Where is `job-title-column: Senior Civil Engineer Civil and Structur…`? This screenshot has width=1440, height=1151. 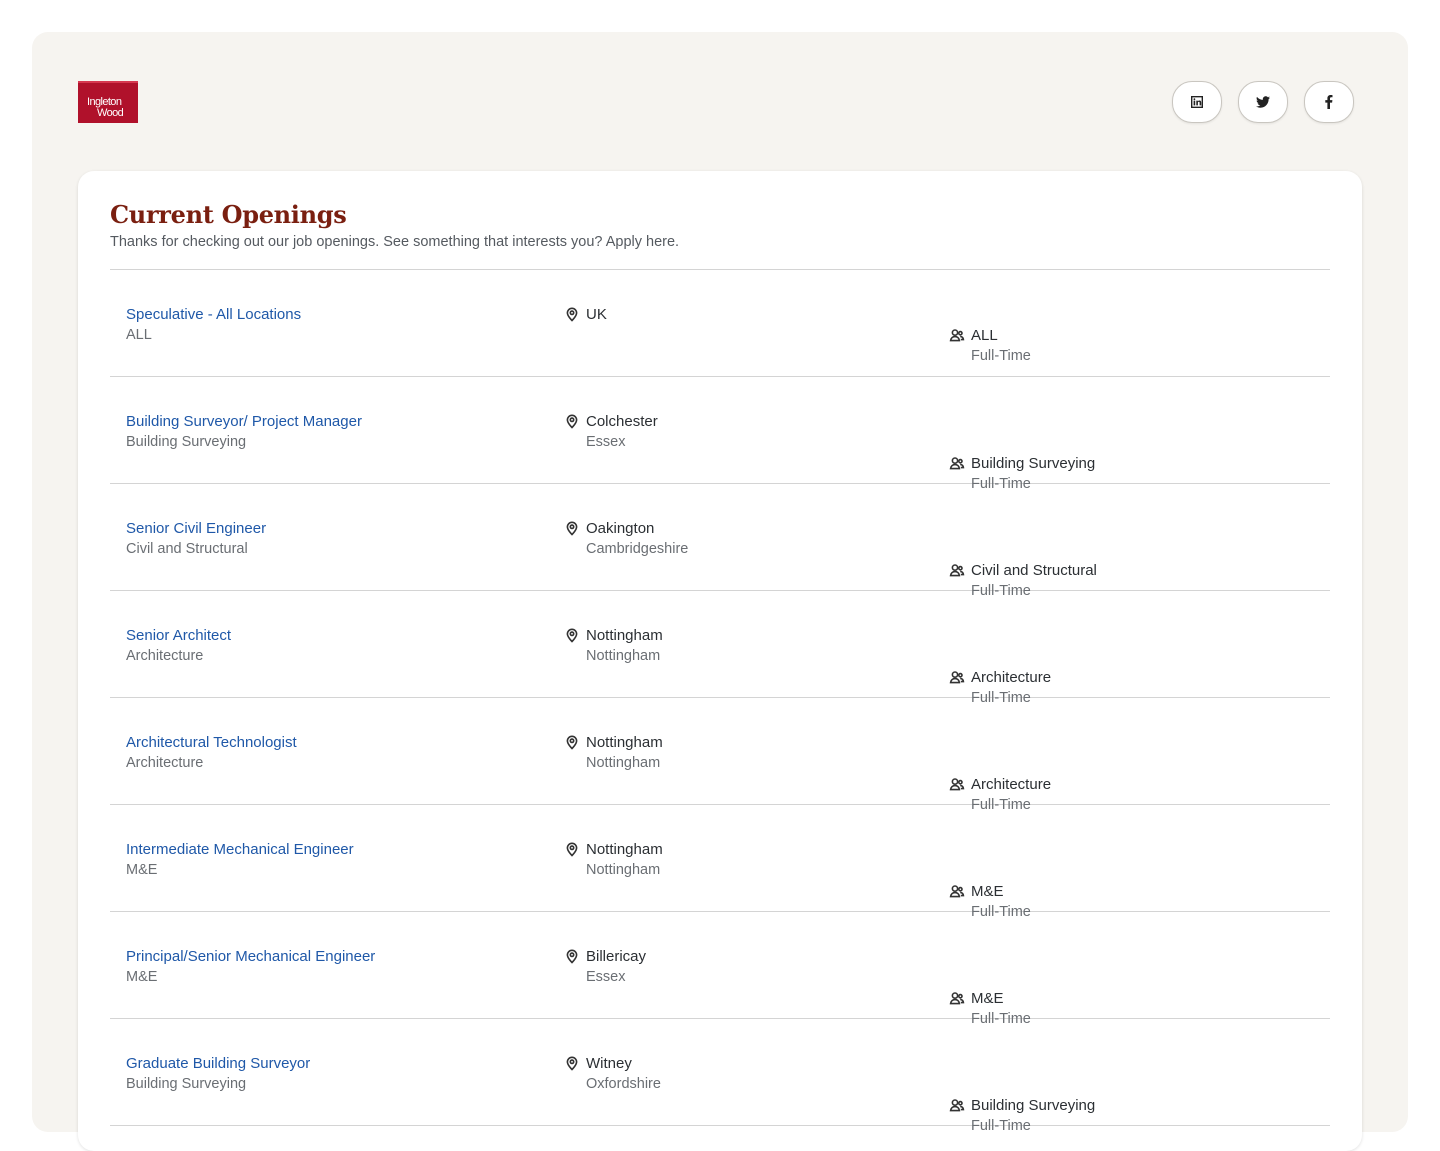
job-title-column: Senior Civil Engineer Civil and Structur… is located at coordinates (196, 539).